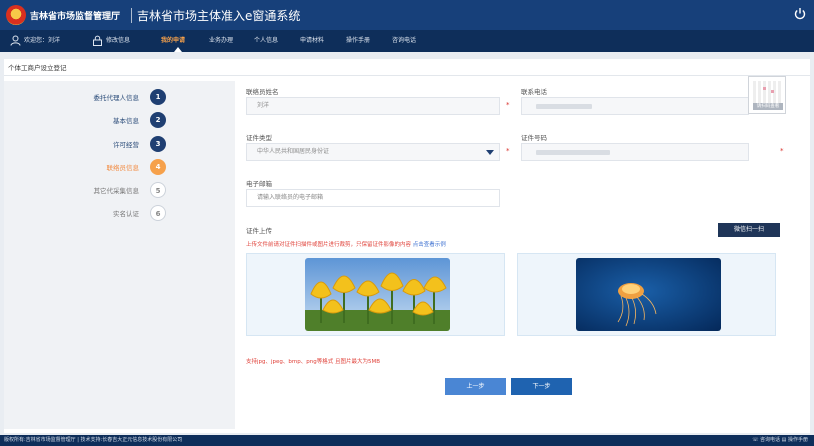 The image size is (814, 446). Describe the element at coordinates (266, 41) in the screenshot. I see `nav-personal-info: 个人信息` at that location.